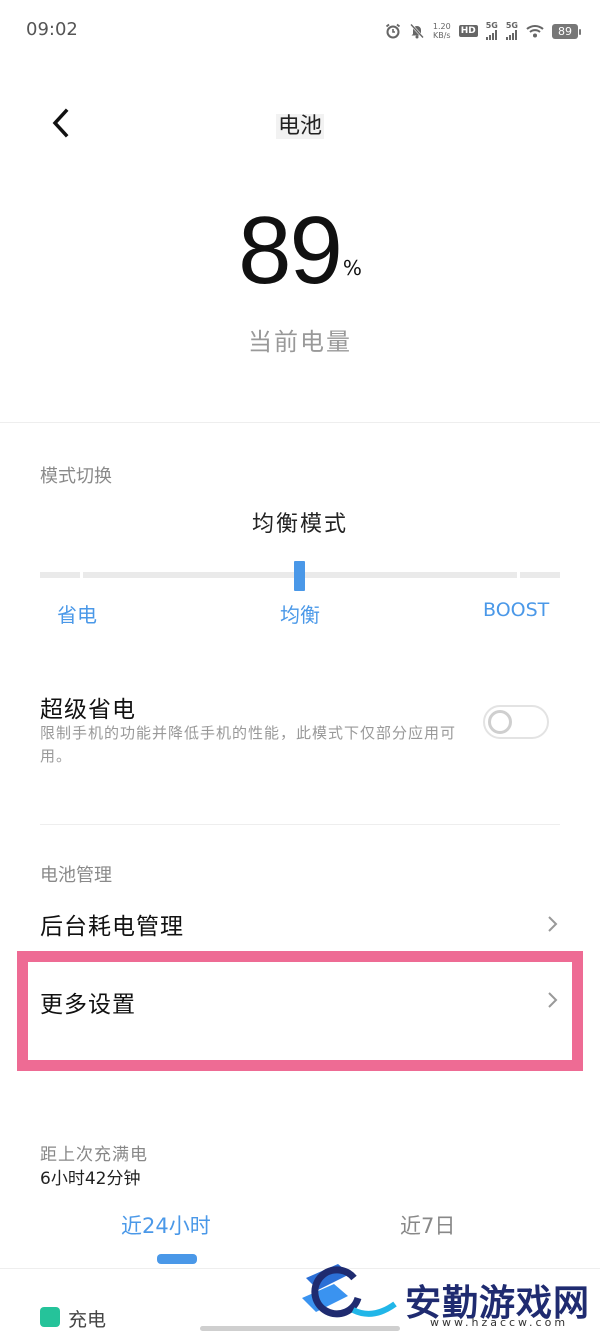 The image size is (600, 1337). Describe the element at coordinates (52, 29) in the screenshot. I see `status-time: 09:02` at that location.